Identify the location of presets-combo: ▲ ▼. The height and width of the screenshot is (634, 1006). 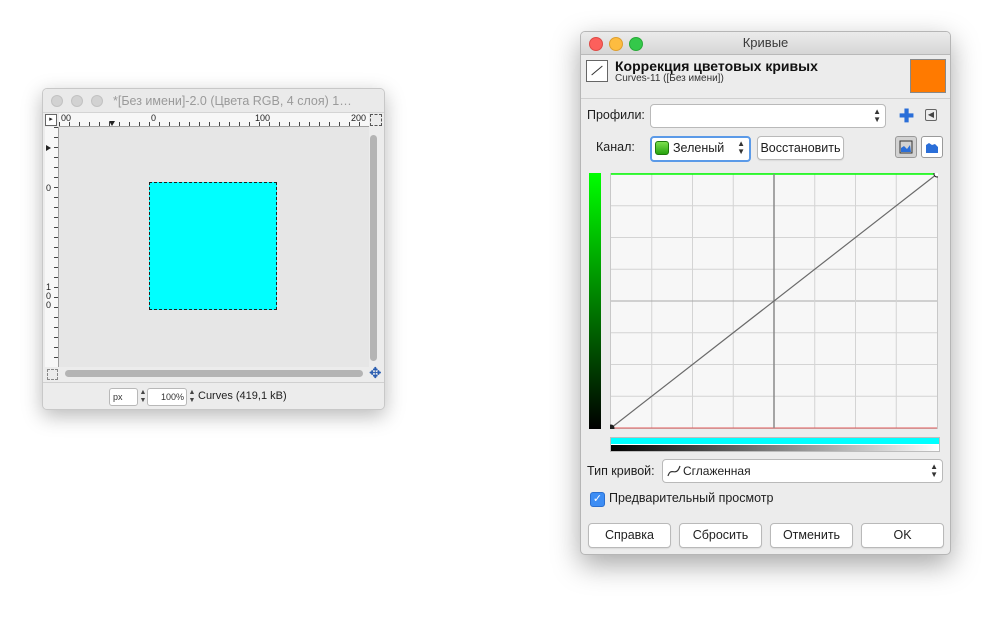
(768, 116).